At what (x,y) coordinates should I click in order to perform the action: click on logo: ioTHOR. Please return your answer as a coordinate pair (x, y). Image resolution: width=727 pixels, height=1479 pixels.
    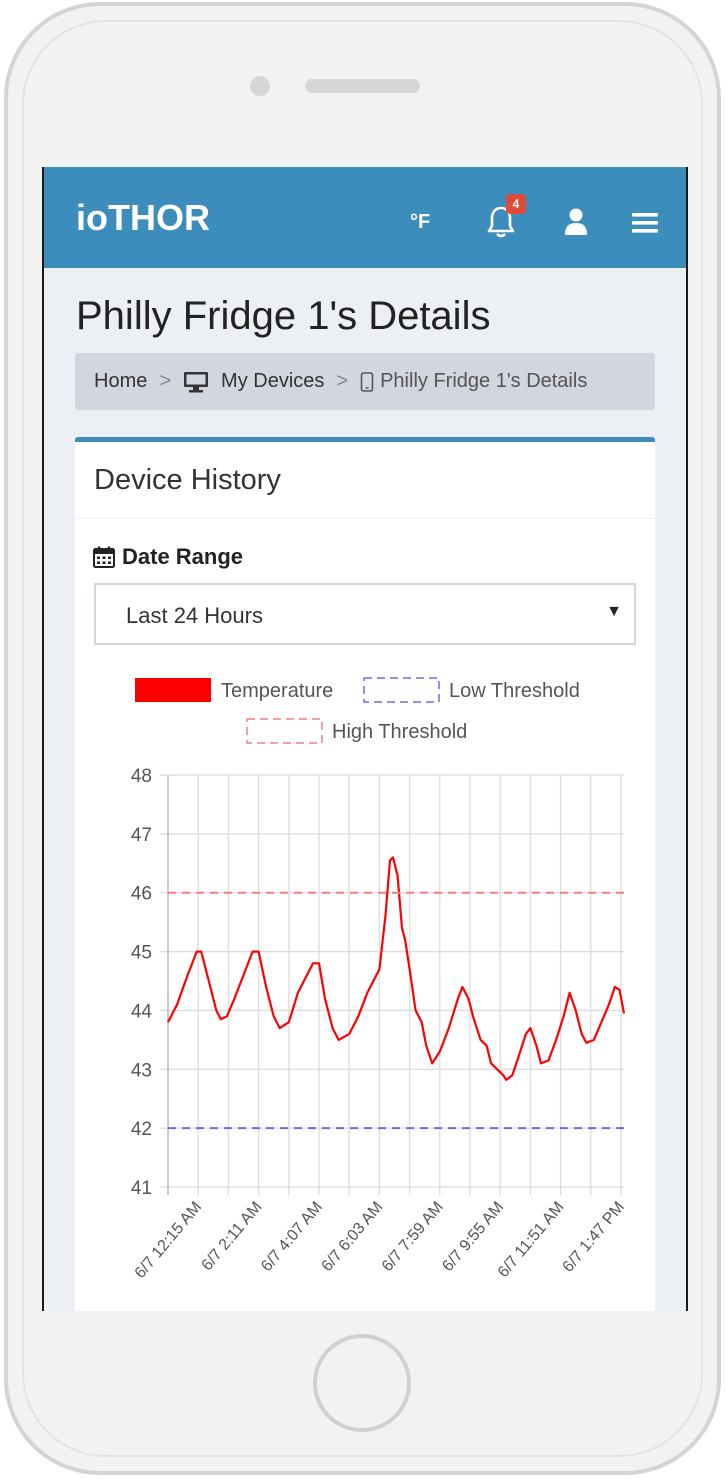
    Looking at the image, I should click on (143, 218).